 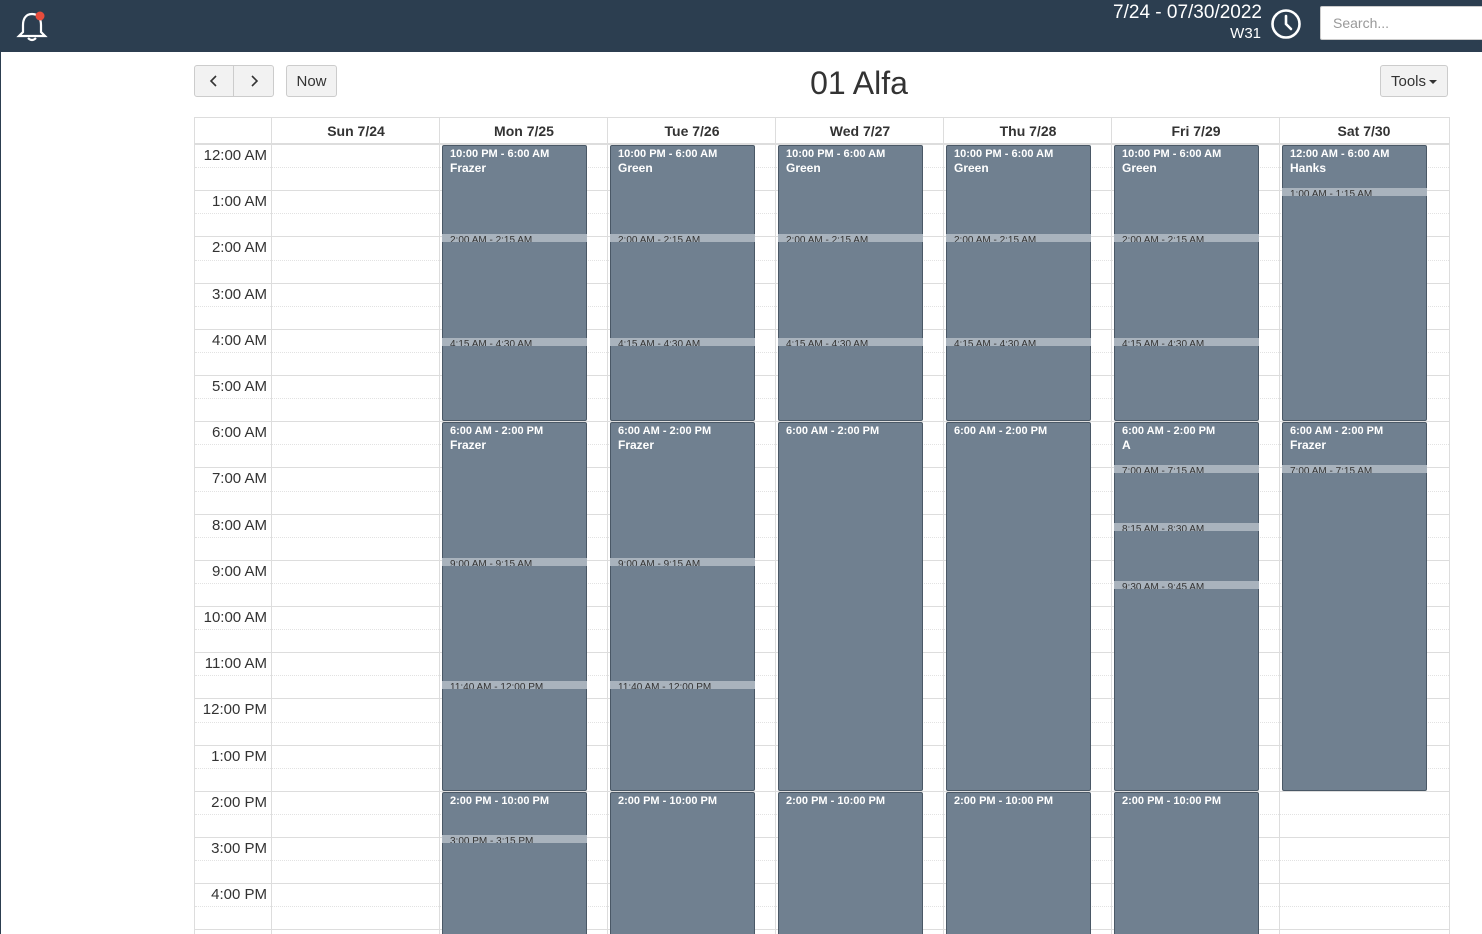 I want to click on day-header: Sat 7/30, so click(x=1364, y=131).